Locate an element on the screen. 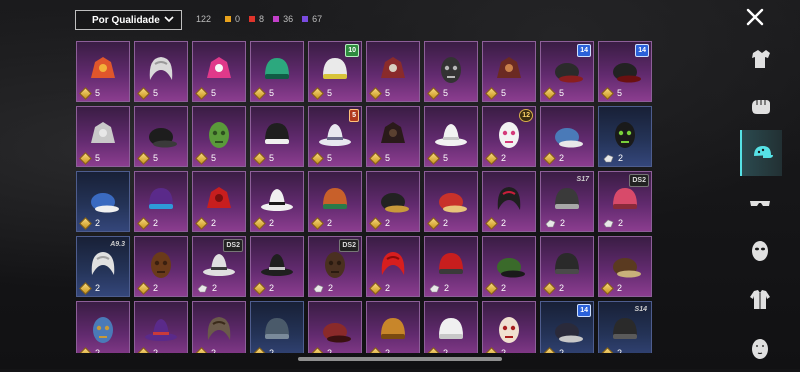 The image size is (800, 372). quality-filter-label: Por Qualidade is located at coordinates (126, 20).